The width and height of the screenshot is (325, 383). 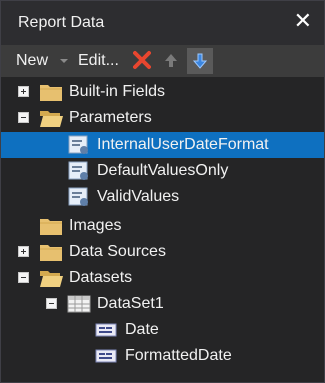 I want to click on tree-item-label: FormattedDate, so click(x=178, y=355).